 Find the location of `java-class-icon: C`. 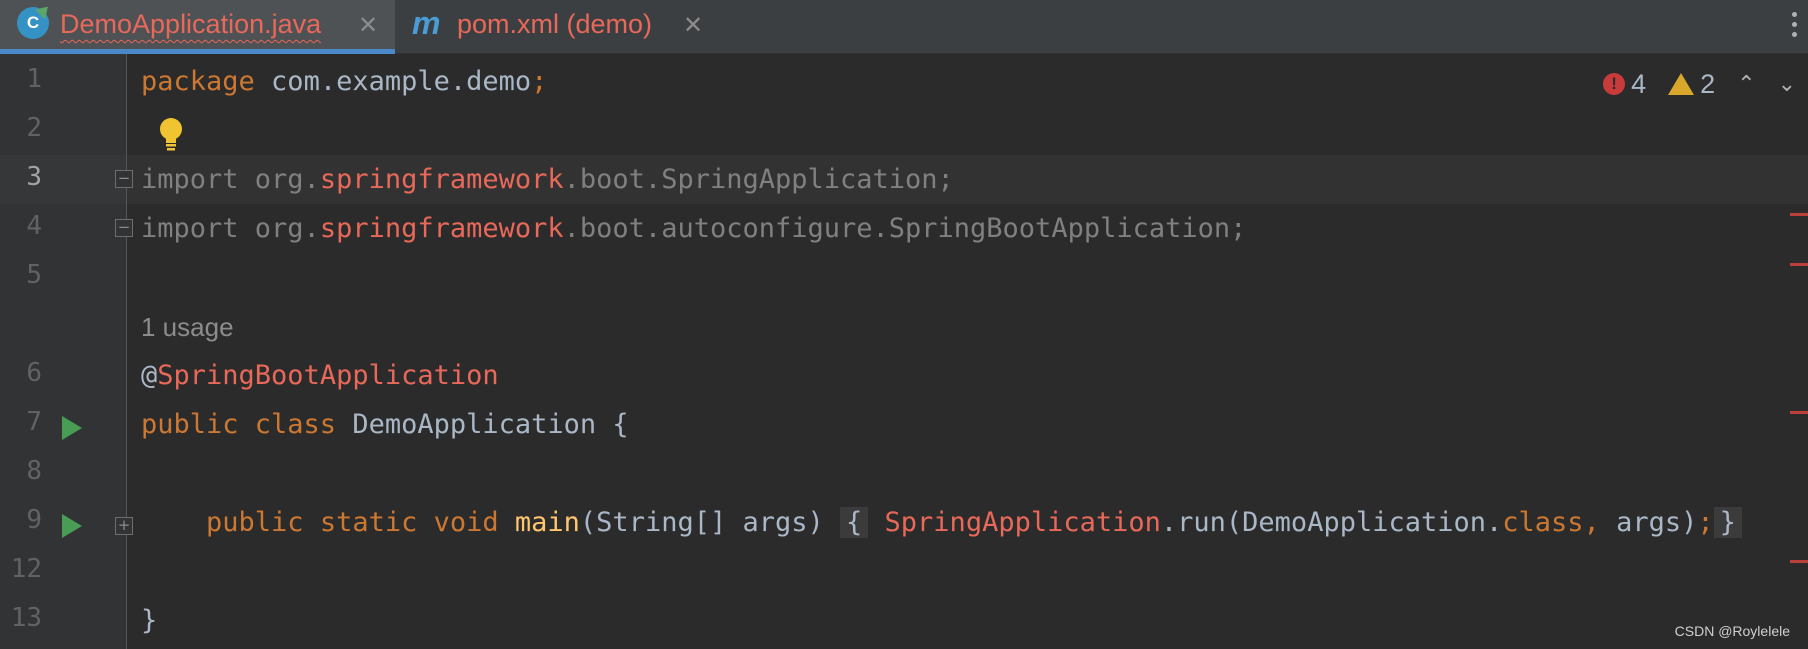

java-class-icon: C is located at coordinates (33, 23).